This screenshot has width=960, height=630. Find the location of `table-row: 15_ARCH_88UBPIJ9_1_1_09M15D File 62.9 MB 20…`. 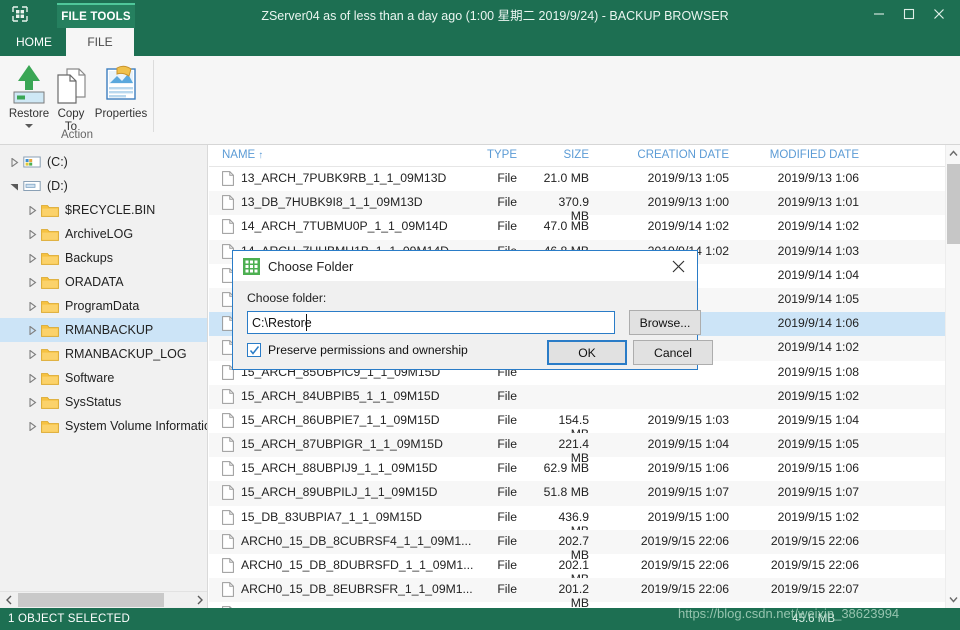

table-row: 15_ARCH_88UBPIJ9_1_1_09M15D File 62.9 MB 20… is located at coordinates (577, 469).